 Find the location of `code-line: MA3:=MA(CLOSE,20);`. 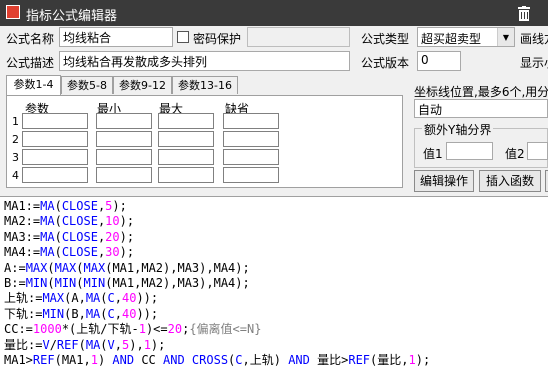

code-line: MA3:=MA(CLOSE,20); is located at coordinates (276, 237).